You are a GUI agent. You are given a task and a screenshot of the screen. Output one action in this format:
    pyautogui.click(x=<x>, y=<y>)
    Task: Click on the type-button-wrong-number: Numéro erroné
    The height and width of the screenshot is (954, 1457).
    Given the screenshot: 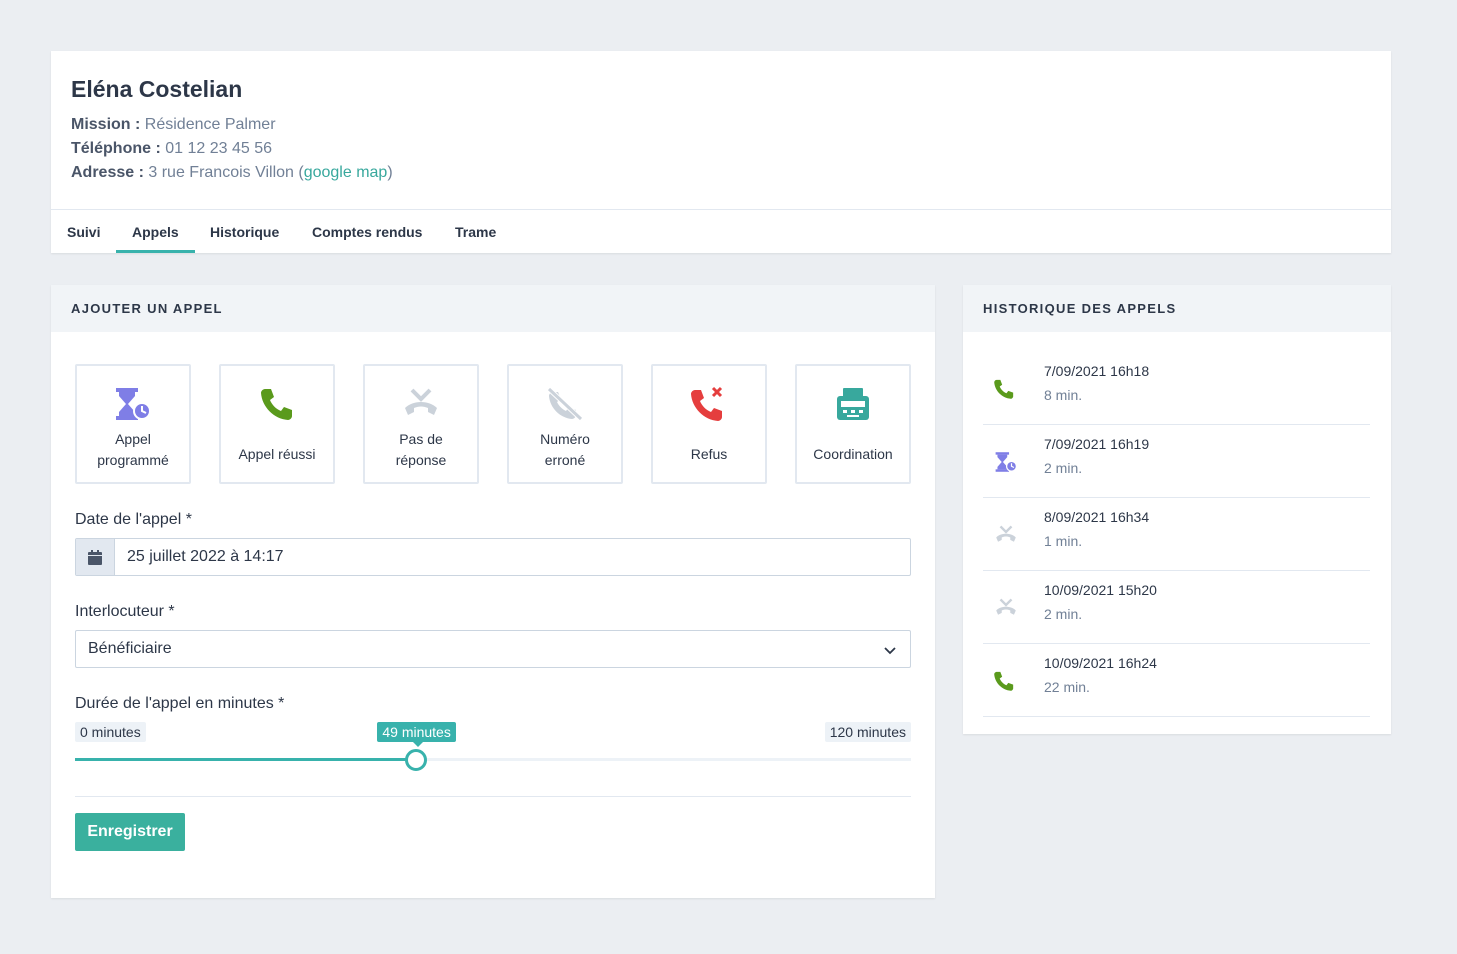 What is the action you would take?
    pyautogui.click(x=565, y=424)
    